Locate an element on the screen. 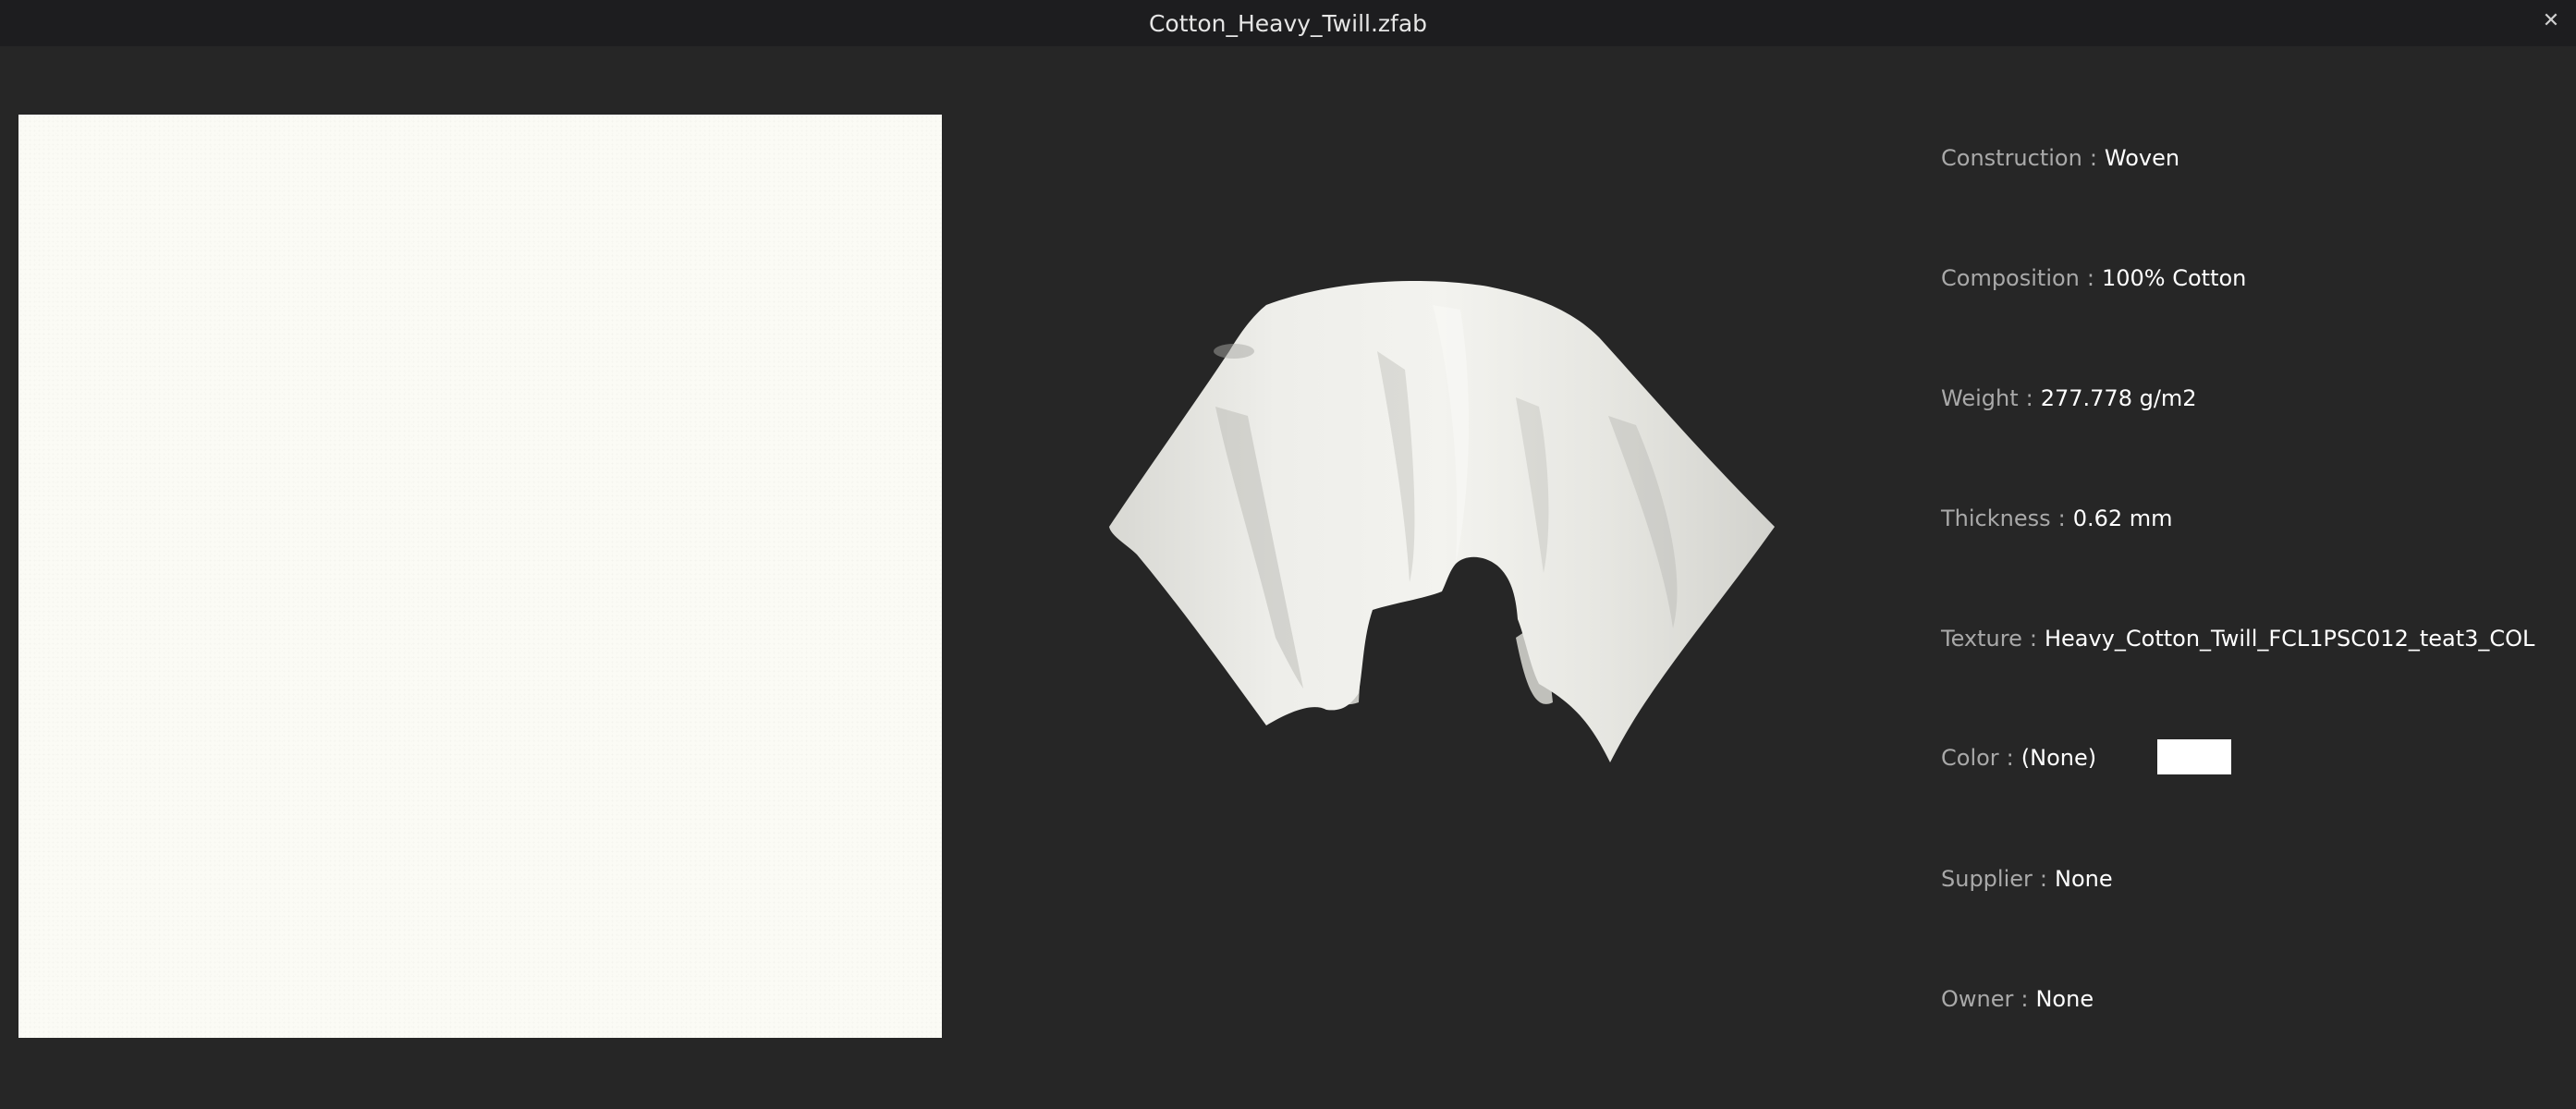 The height and width of the screenshot is (1109, 2576). property-value: 277.778 g/m2 is located at coordinates (2118, 398).